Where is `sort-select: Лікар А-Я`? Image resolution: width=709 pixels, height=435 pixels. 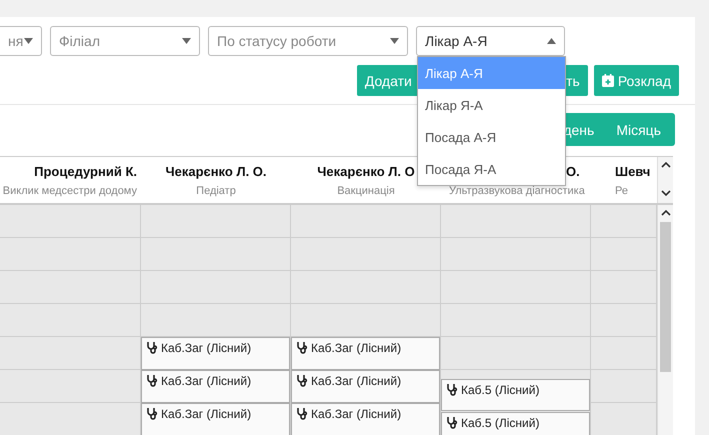
sort-select: Лікар А-Я is located at coordinates (490, 41).